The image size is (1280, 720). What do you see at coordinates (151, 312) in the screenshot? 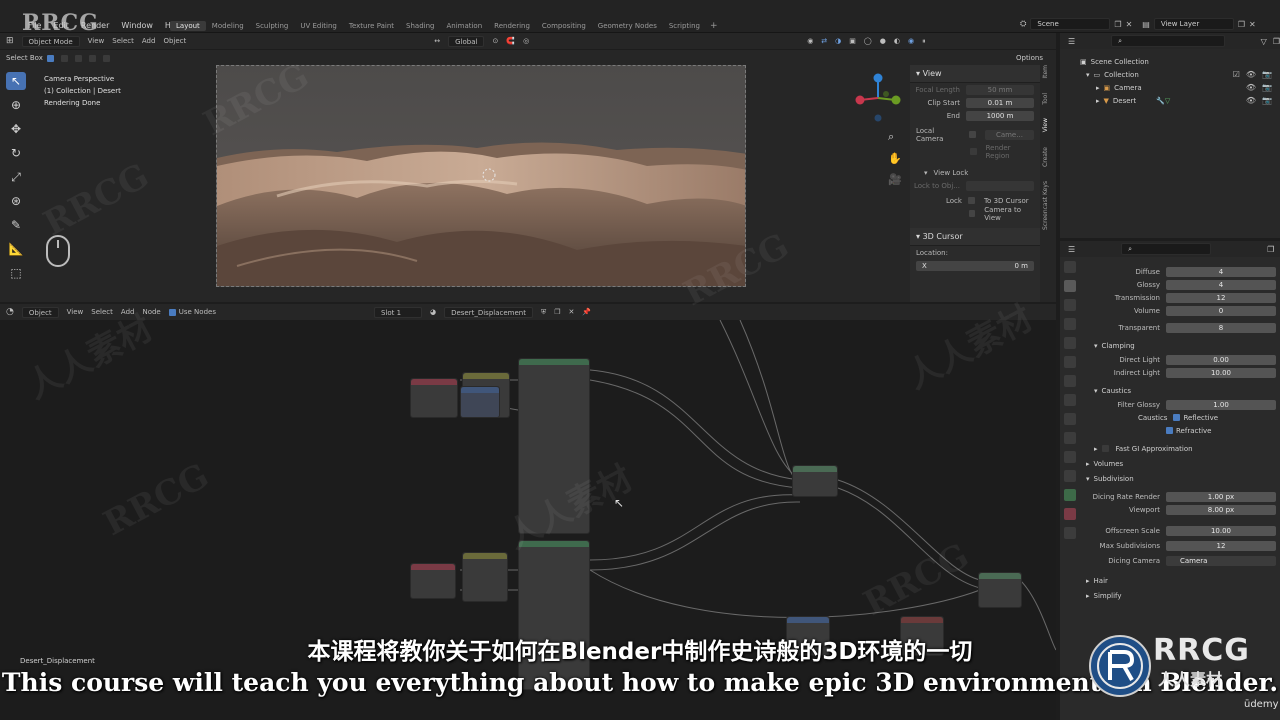
I see `node-menu-node: Node` at bounding box center [151, 312].